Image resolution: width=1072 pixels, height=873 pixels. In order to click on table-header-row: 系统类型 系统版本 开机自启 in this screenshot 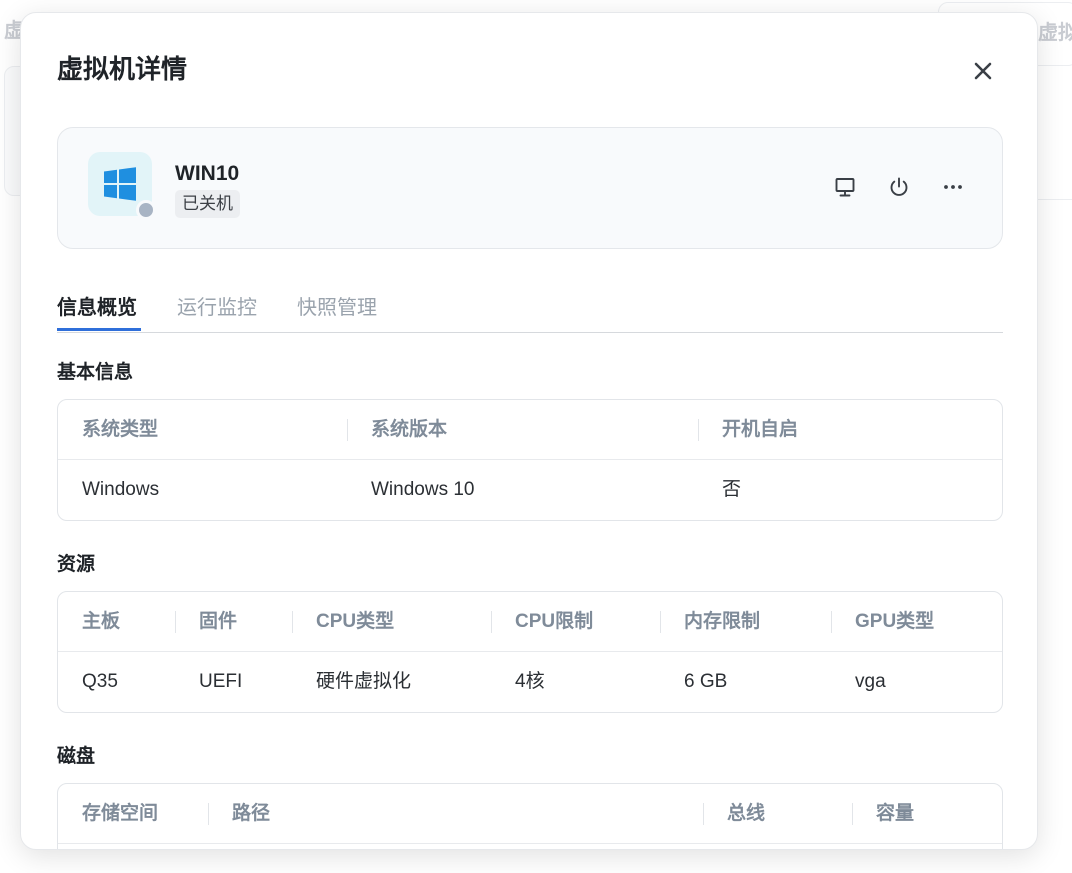, I will do `click(530, 430)`.